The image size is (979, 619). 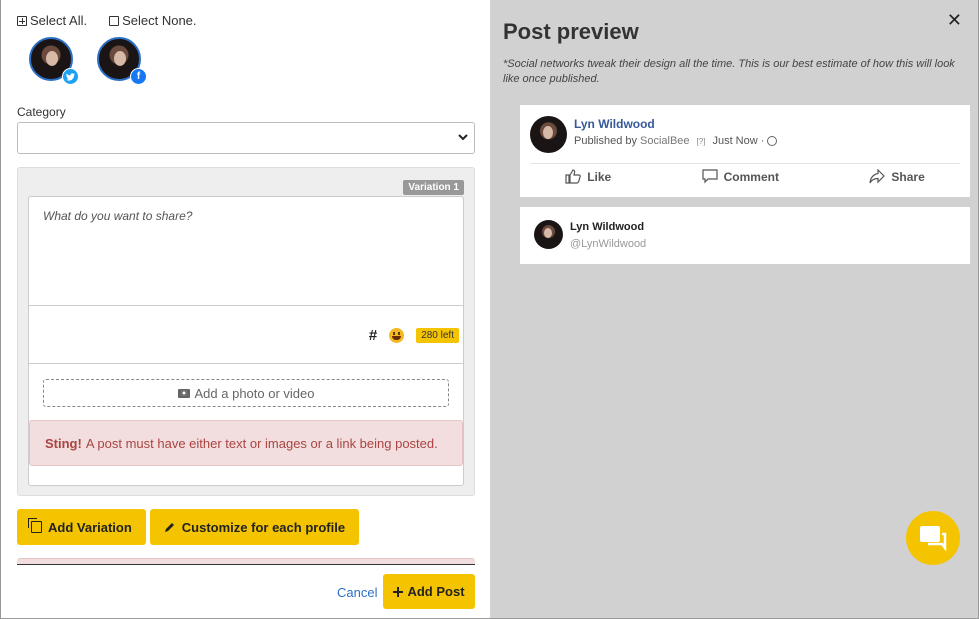 What do you see at coordinates (738, 141) in the screenshot?
I see `post-time: Just Now ·` at bounding box center [738, 141].